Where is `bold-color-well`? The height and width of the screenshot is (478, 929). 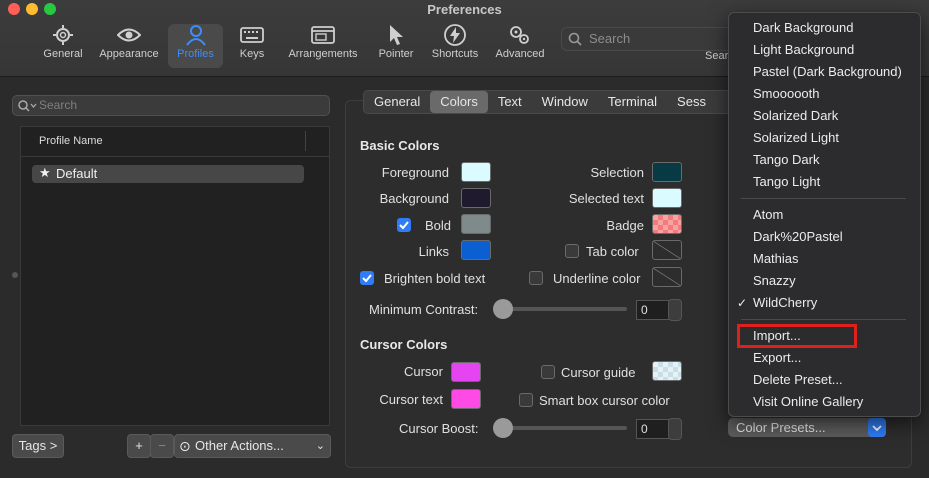 bold-color-well is located at coordinates (476, 224).